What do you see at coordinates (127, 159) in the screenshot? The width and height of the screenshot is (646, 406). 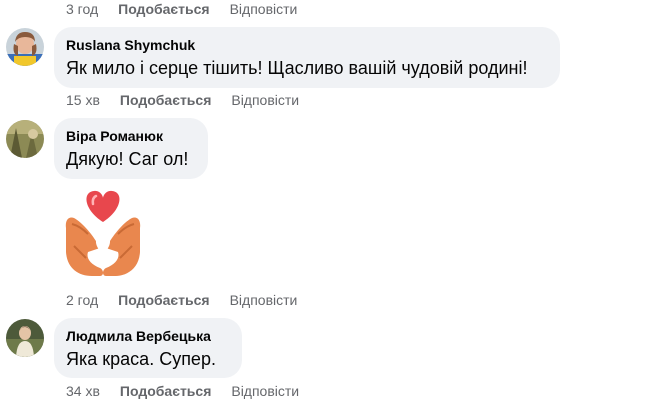 I see `comment-text: Дякую! Саг ол!` at bounding box center [127, 159].